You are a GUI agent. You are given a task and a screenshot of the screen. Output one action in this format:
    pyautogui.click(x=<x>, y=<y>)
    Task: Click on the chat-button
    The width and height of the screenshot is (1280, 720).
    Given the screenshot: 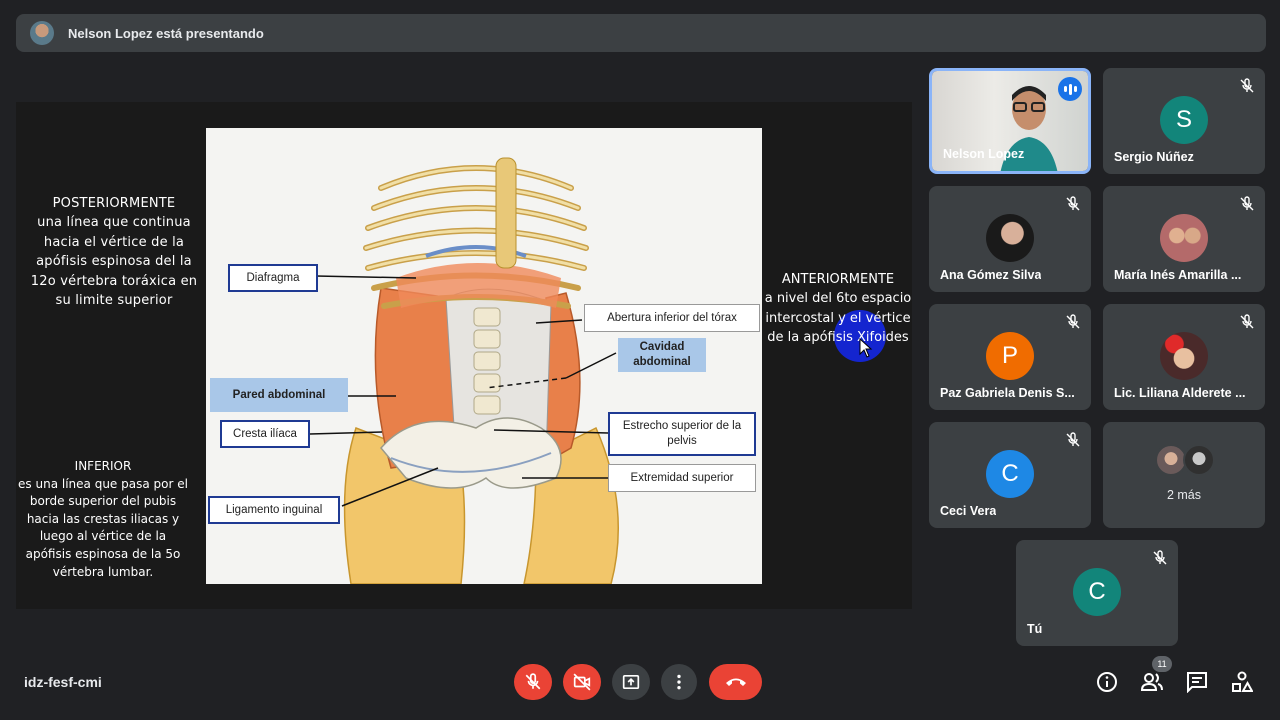 What is the action you would take?
    pyautogui.click(x=1197, y=682)
    